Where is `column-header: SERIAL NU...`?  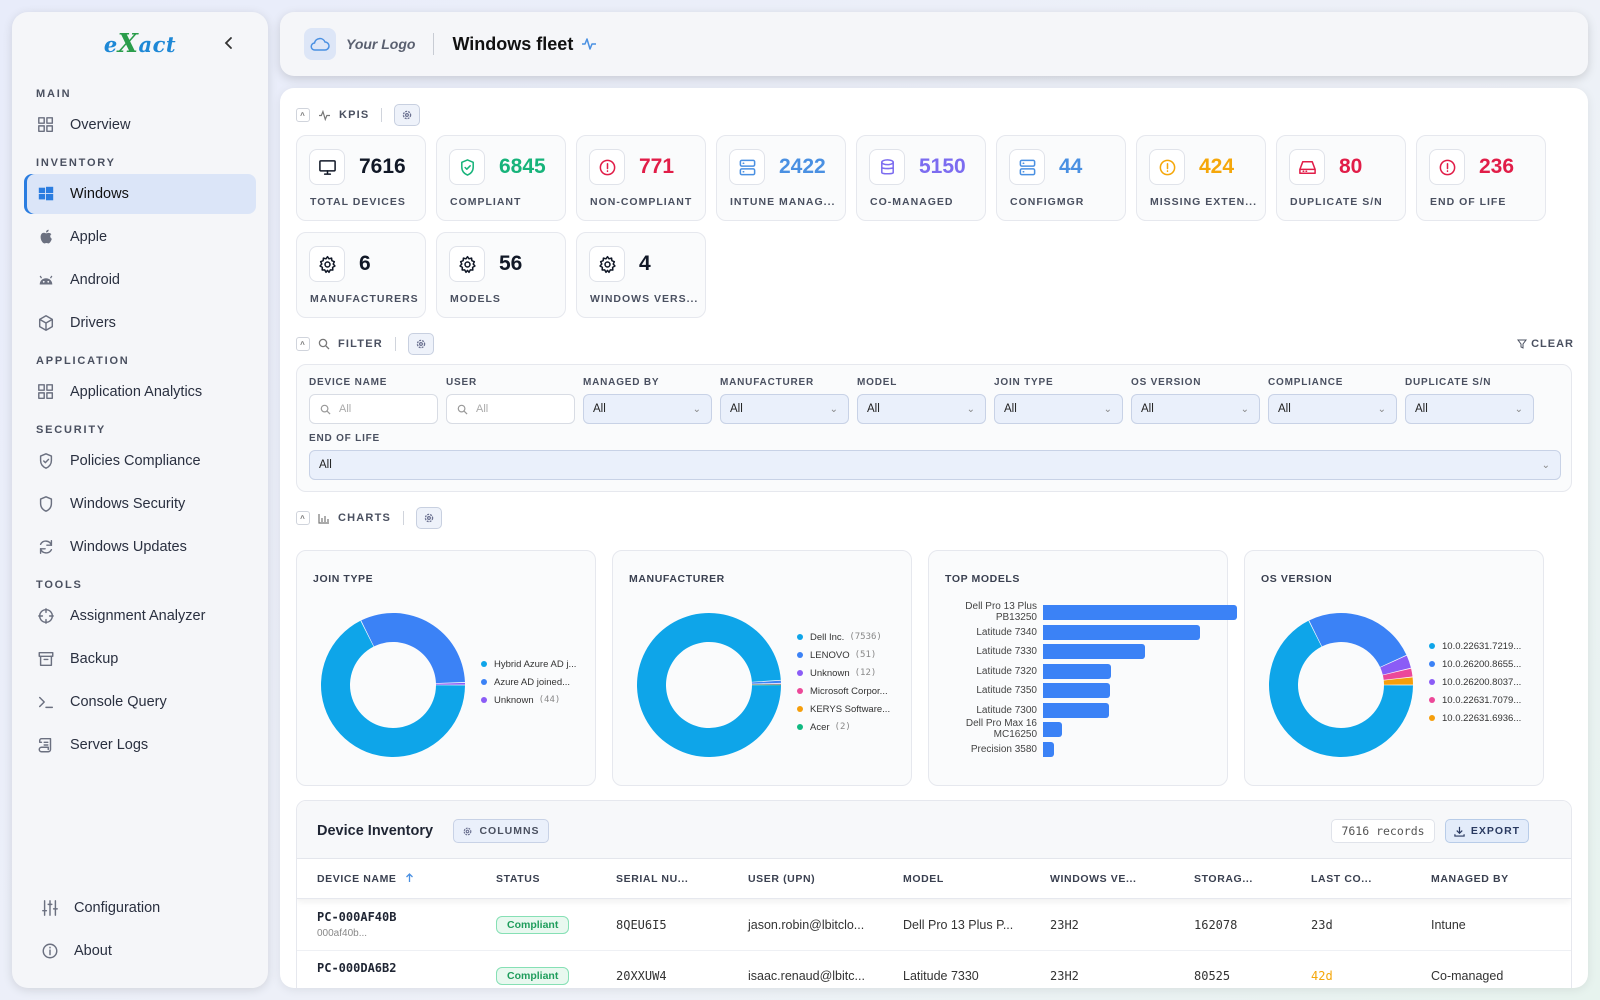 column-header: SERIAL NU... is located at coordinates (652, 879).